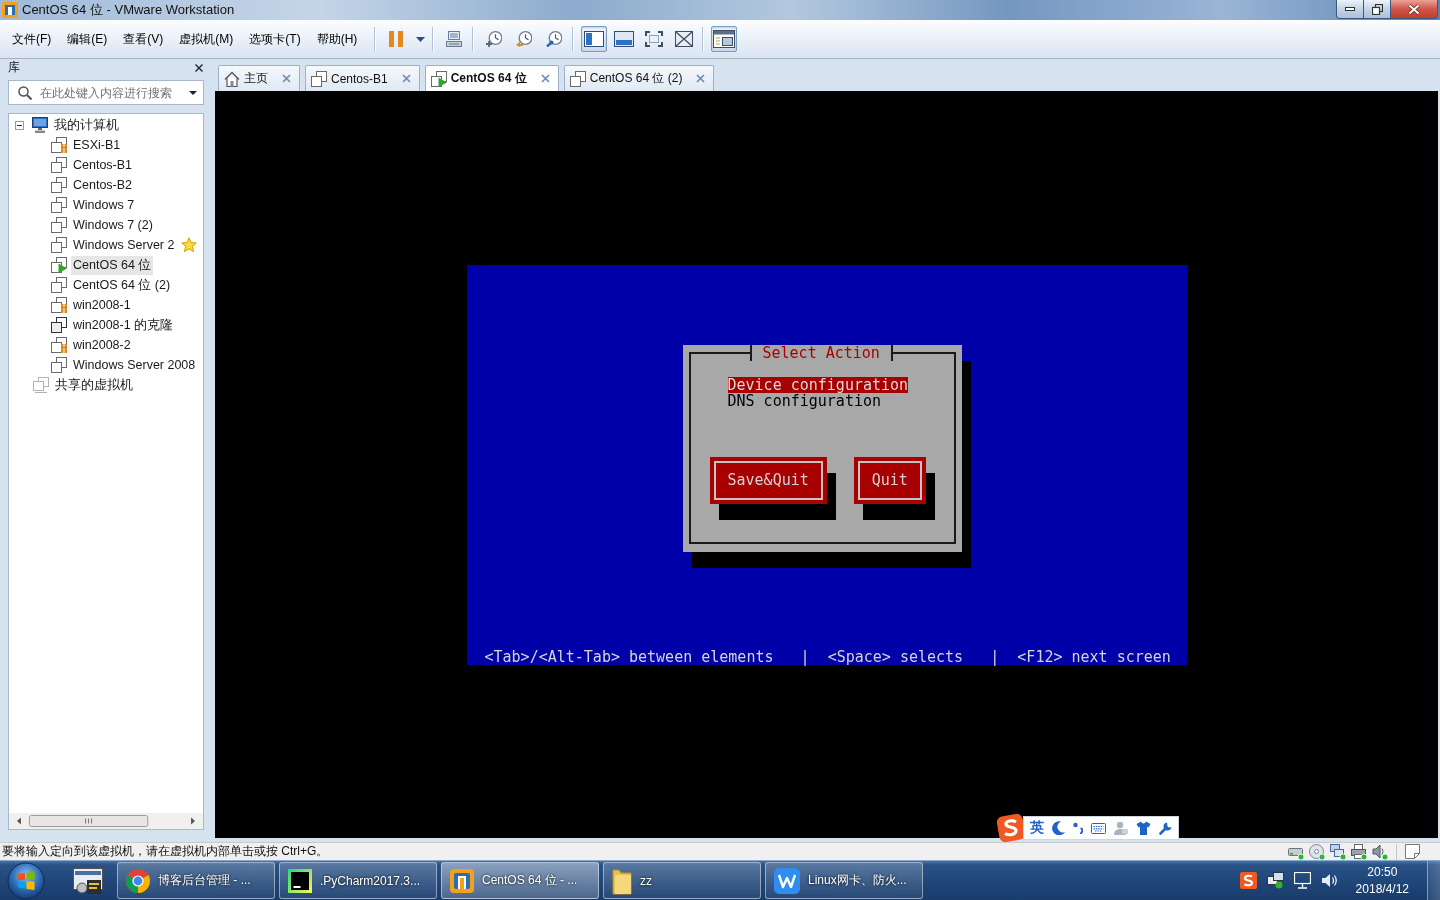 This screenshot has height=900, width=1440. What do you see at coordinates (554, 39) in the screenshot?
I see `clock-wrench-icon` at bounding box center [554, 39].